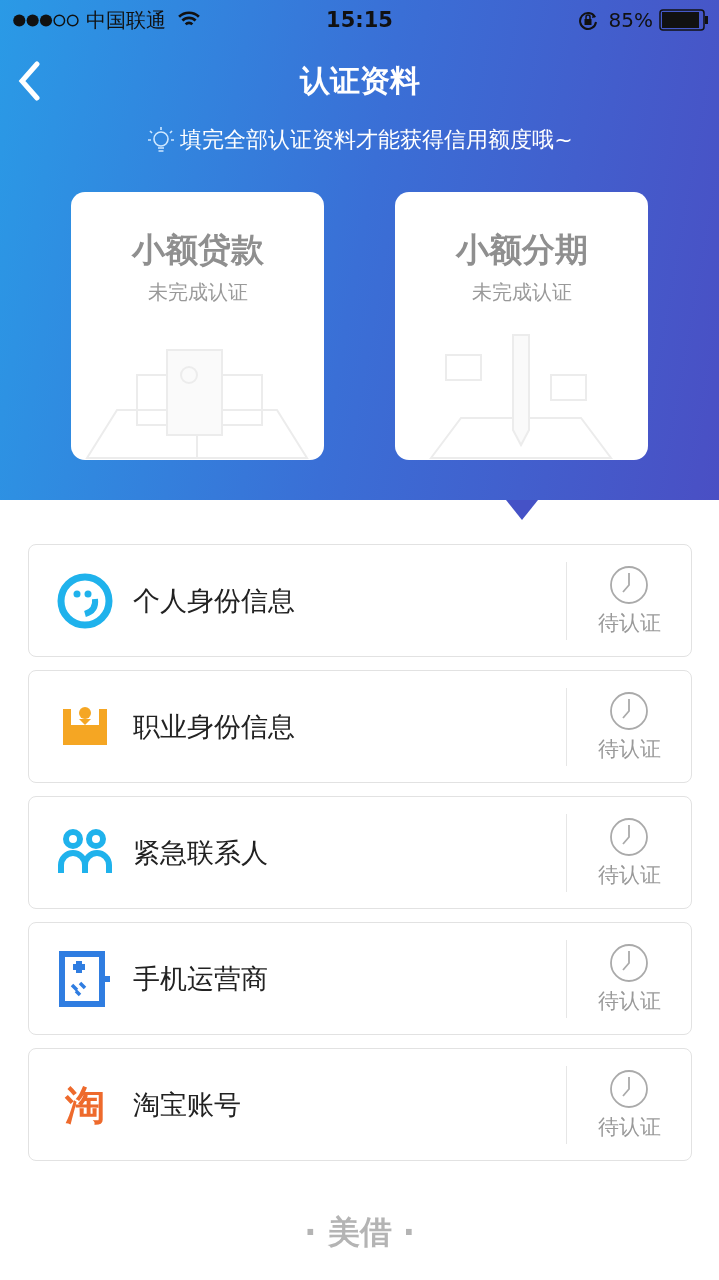  Describe the element at coordinates (359, 80) in the screenshot. I see `page-title: 认证资料` at that location.